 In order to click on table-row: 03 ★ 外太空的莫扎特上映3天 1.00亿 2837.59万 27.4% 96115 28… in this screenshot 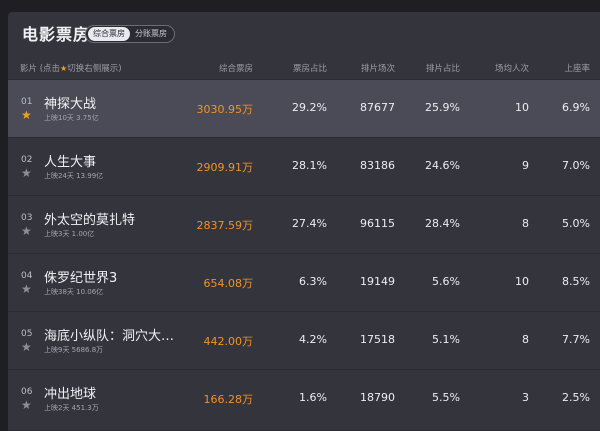, I will do `click(304, 224)`.